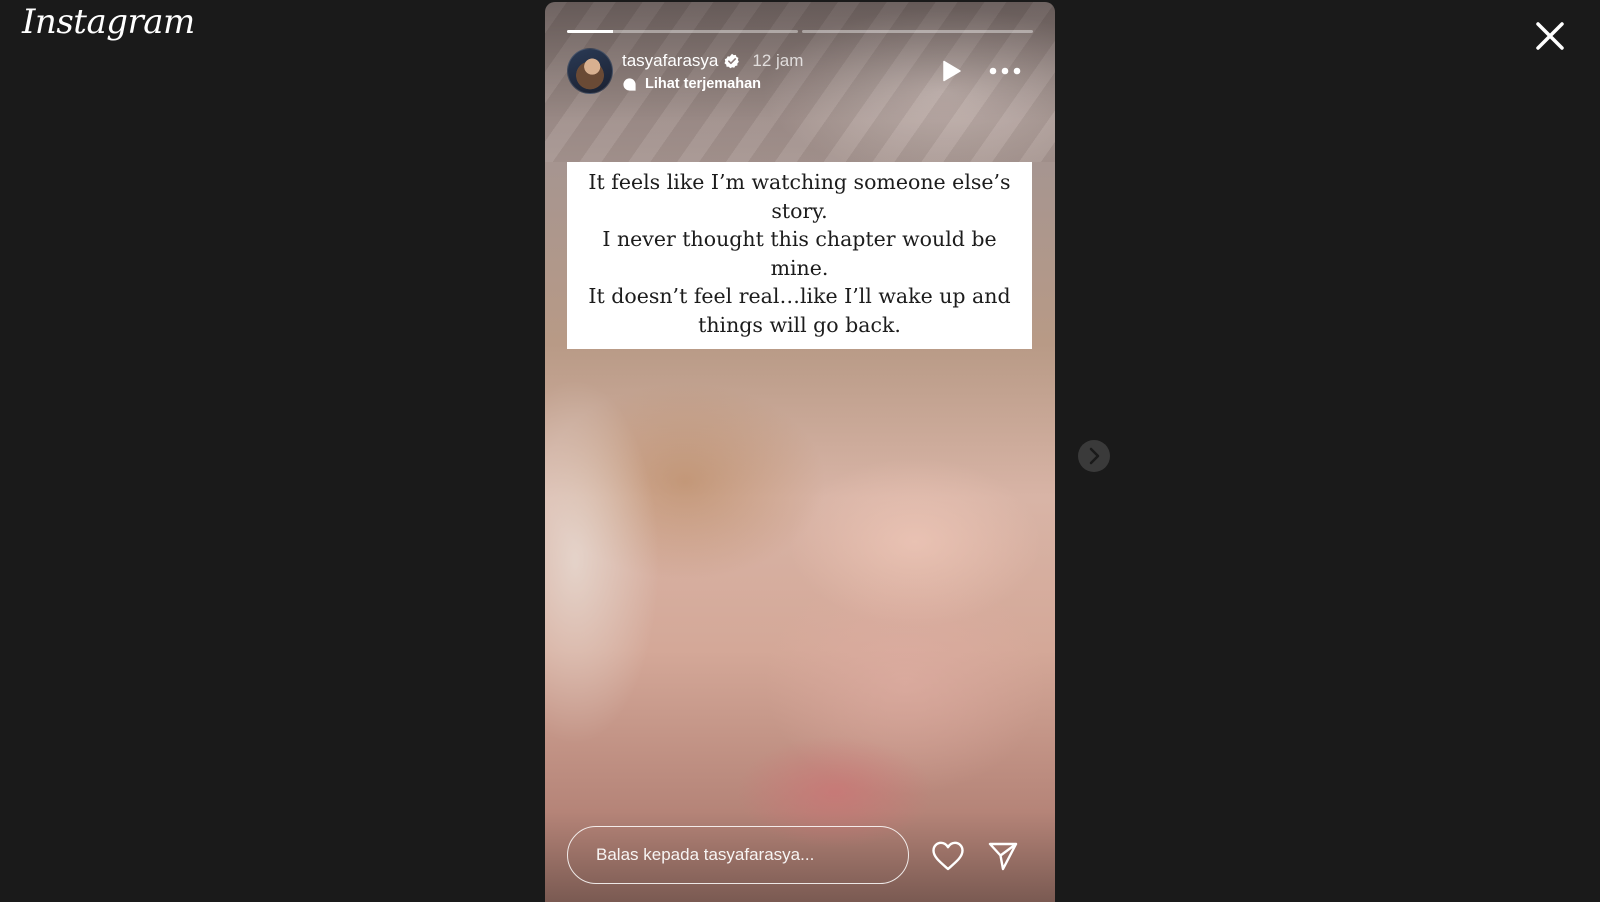  I want to click on story-header: tasyafarasya 12 jam Lihat terjemahan, so click(800, 72).